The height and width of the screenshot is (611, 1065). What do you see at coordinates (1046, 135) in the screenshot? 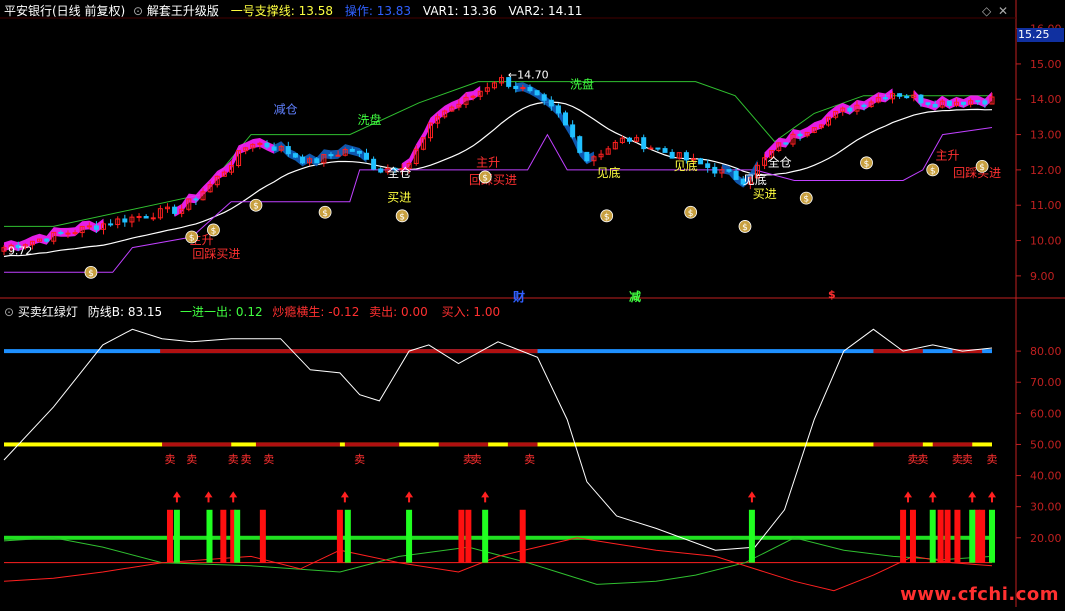
I see `main-axis-label: 13.00` at bounding box center [1046, 135].